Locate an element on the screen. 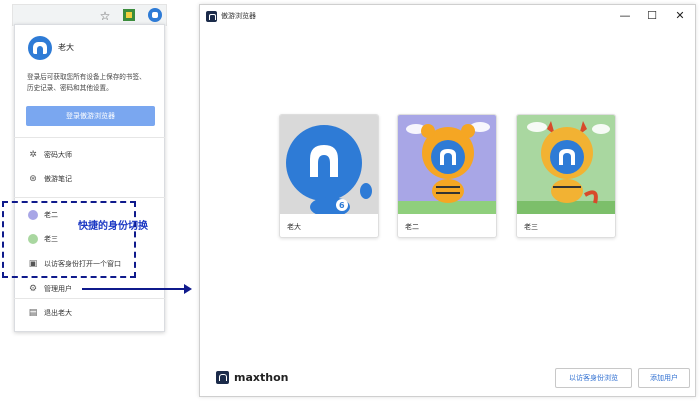  dragon-avatar is located at coordinates (566, 164).